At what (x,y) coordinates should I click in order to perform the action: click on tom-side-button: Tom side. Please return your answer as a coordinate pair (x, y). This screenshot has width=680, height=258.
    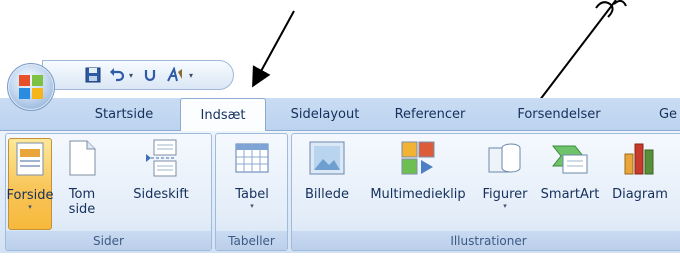
    Looking at the image, I should click on (82, 177).